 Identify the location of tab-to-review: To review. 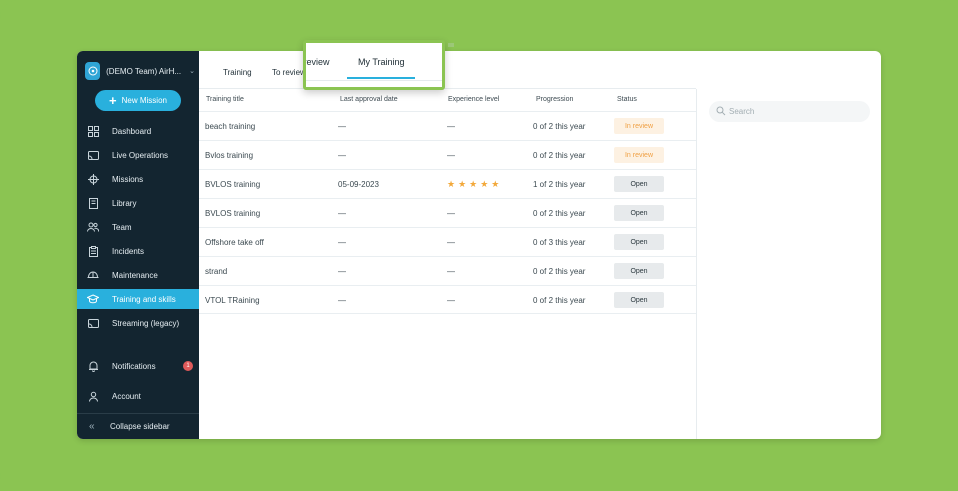
(289, 72).